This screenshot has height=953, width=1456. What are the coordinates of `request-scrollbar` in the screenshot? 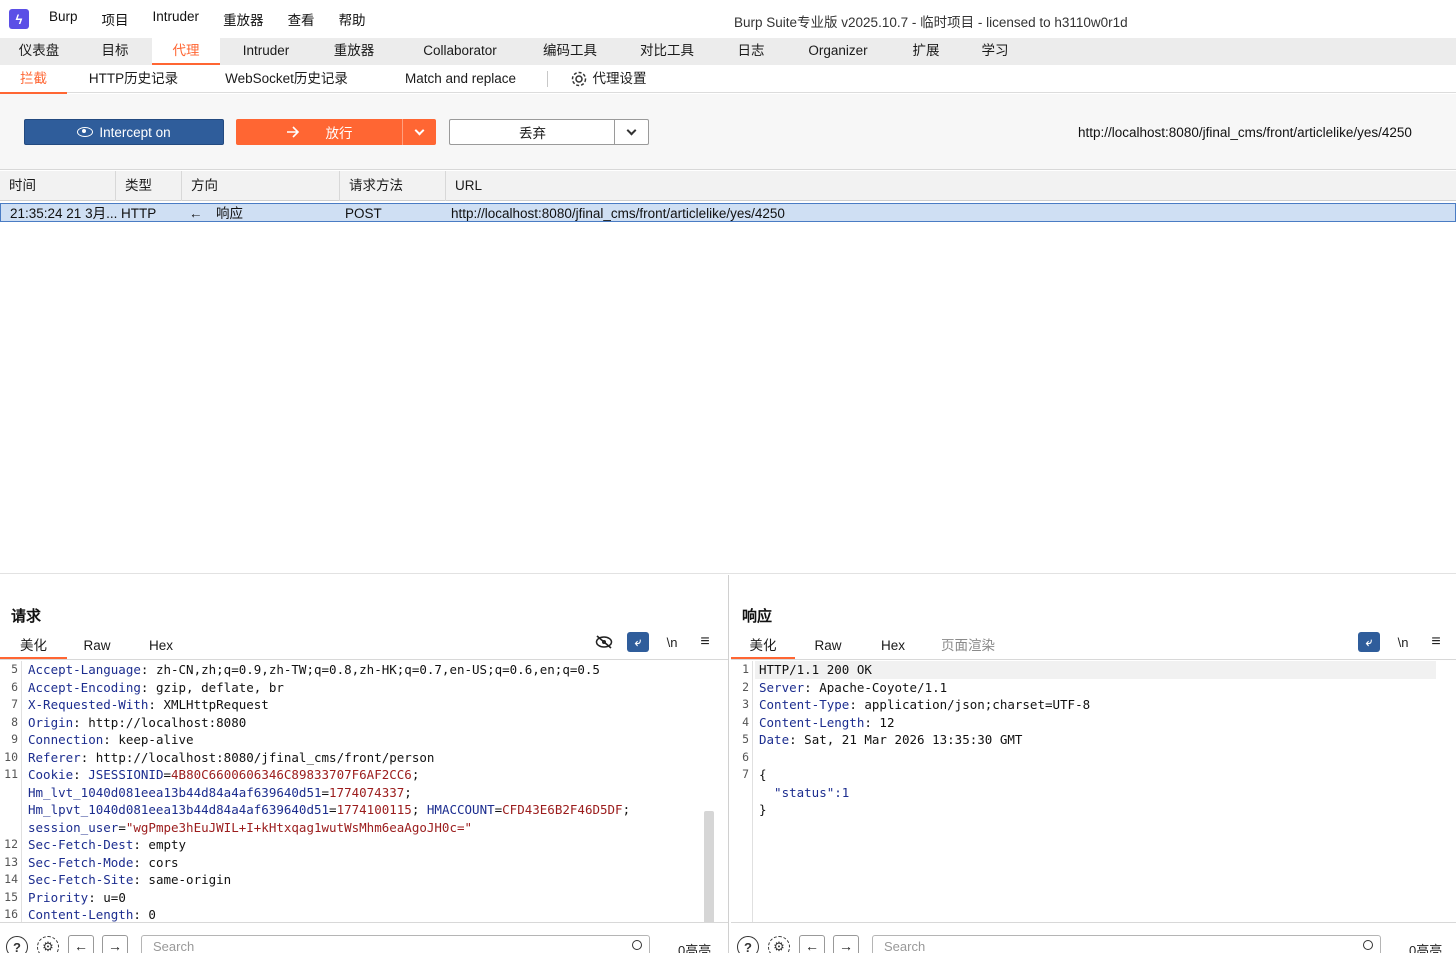 It's located at (709, 867).